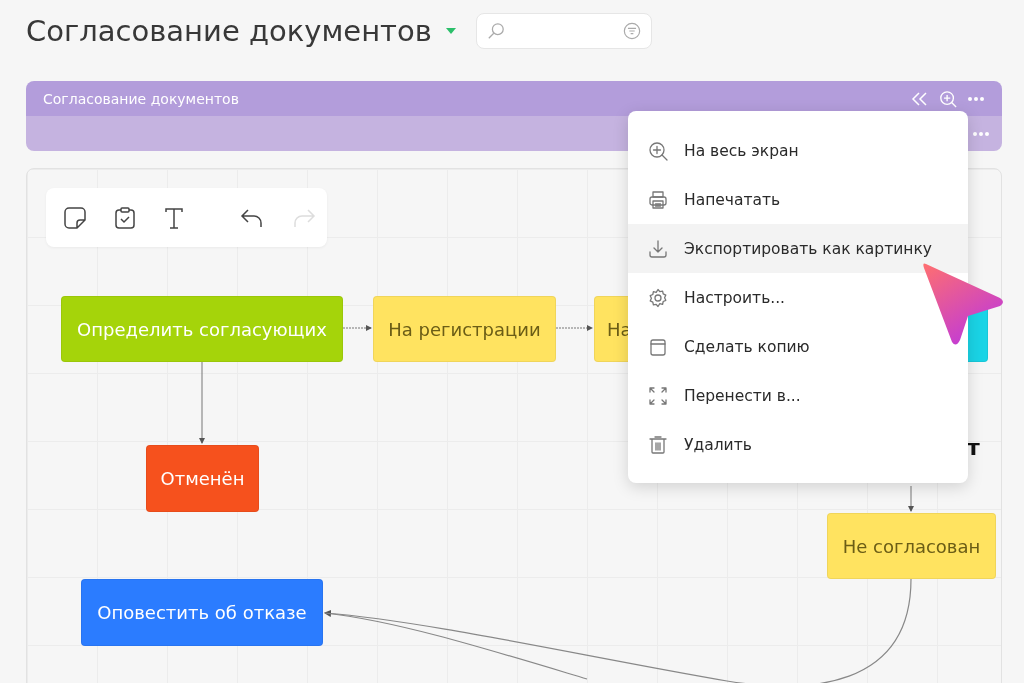 The height and width of the screenshot is (683, 1024). Describe the element at coordinates (798, 248) in the screenshot. I see `menu-item: Экспортировать как картинку` at that location.